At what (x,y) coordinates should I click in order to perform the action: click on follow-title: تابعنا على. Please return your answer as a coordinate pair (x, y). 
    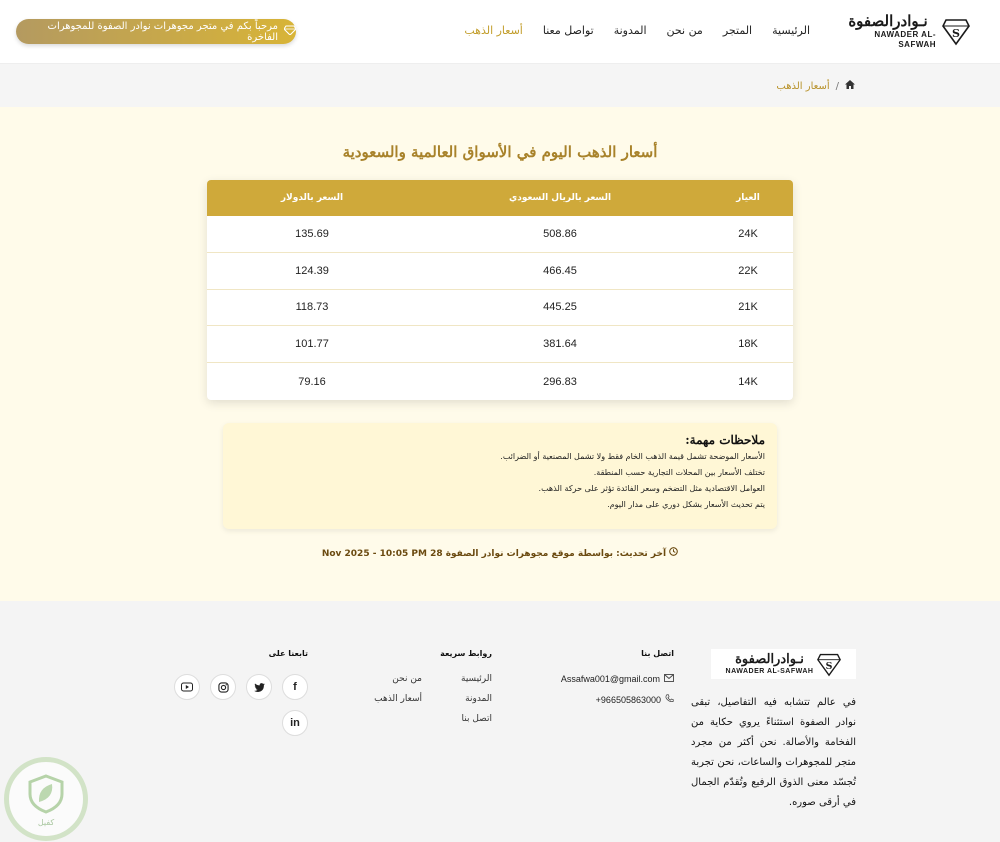
    Looking at the image, I should click on (288, 653).